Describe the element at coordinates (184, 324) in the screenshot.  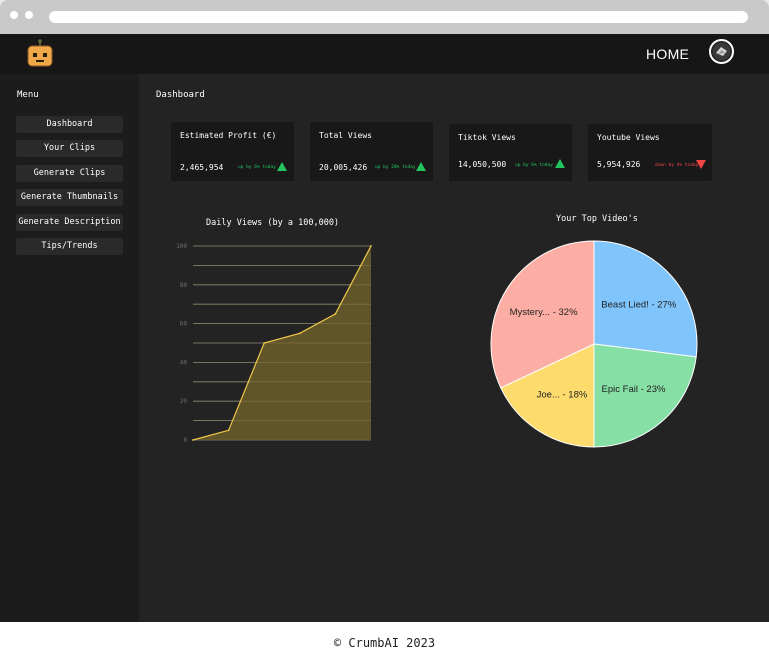
I see `y-tick-label: 60` at that location.